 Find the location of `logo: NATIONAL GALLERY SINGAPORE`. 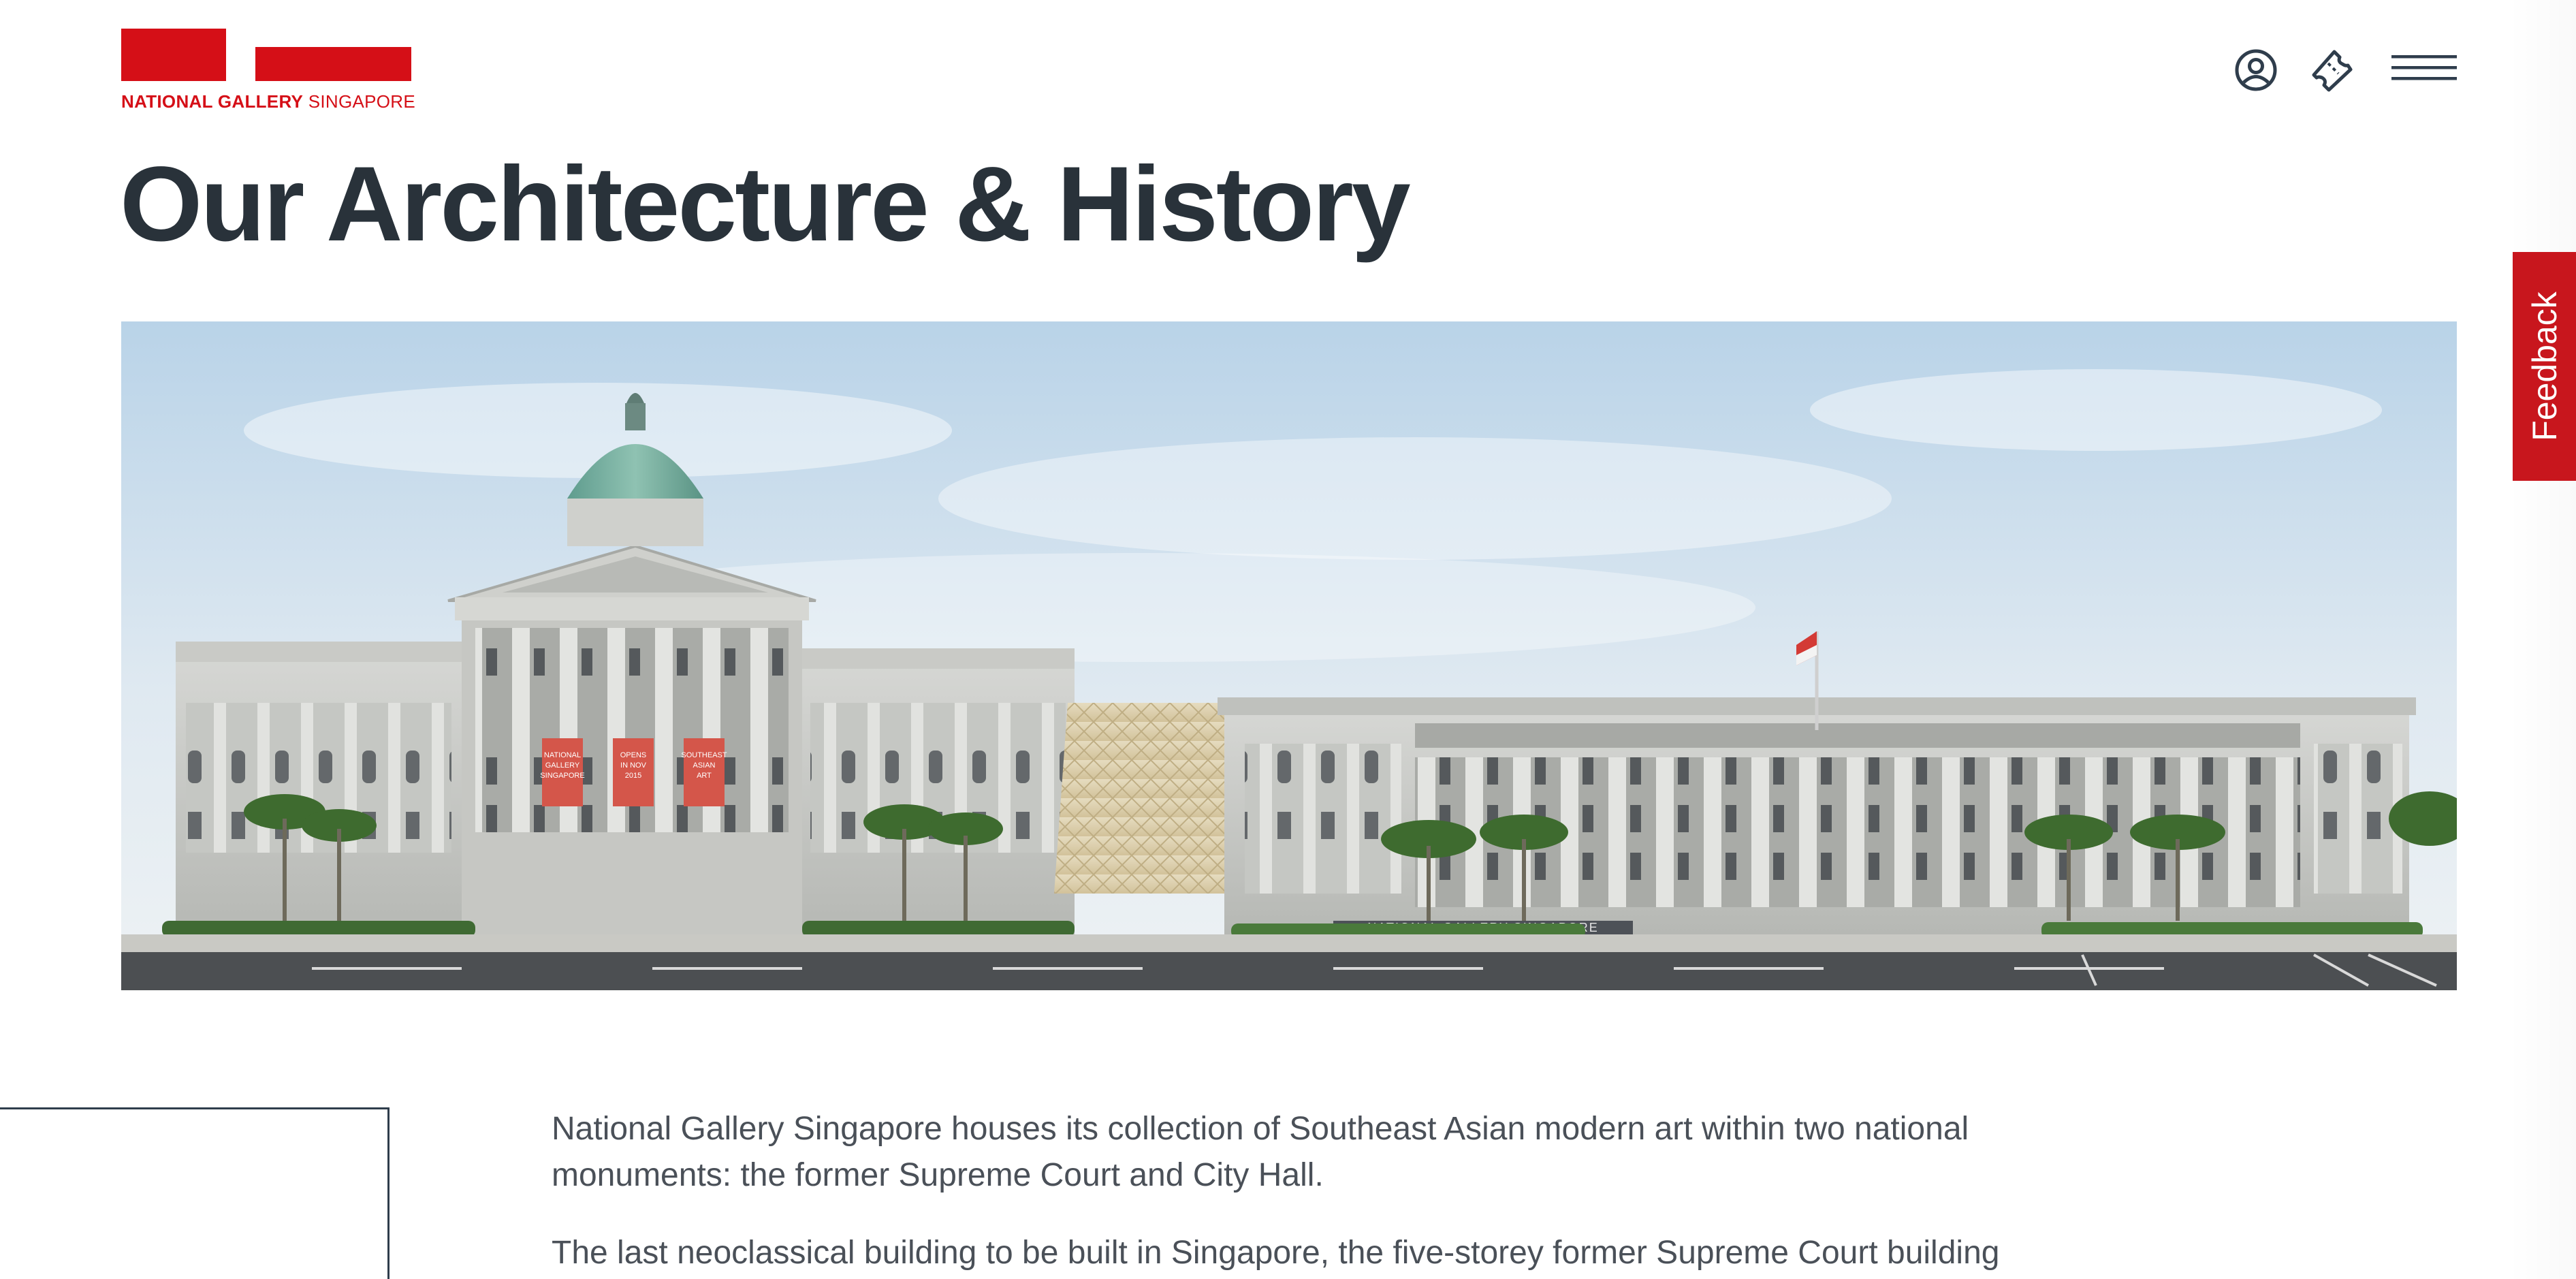

logo: NATIONAL GALLERY SINGAPORE is located at coordinates (268, 71).